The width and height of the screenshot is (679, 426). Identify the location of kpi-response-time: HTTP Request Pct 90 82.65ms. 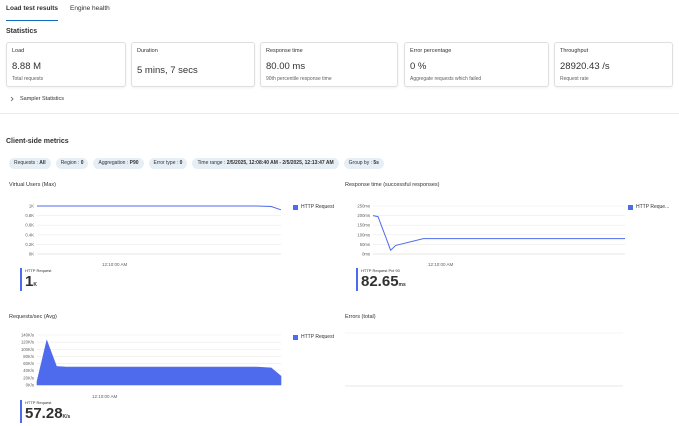
(381, 279).